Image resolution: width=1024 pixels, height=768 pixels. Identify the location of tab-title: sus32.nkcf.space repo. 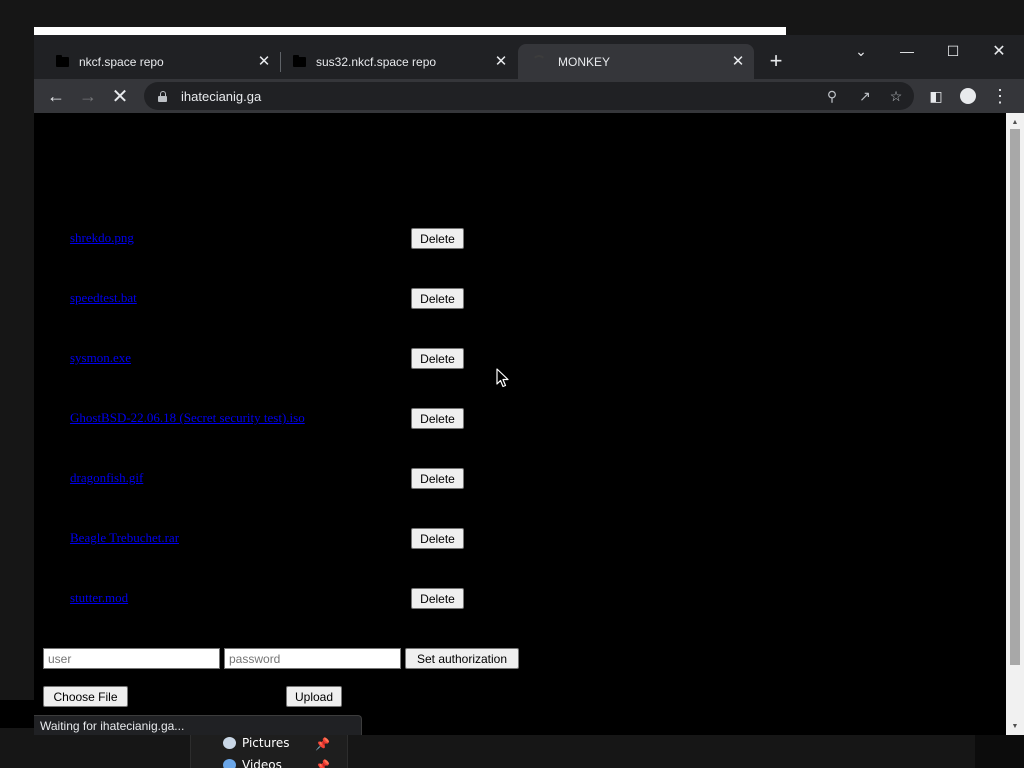
(376, 61).